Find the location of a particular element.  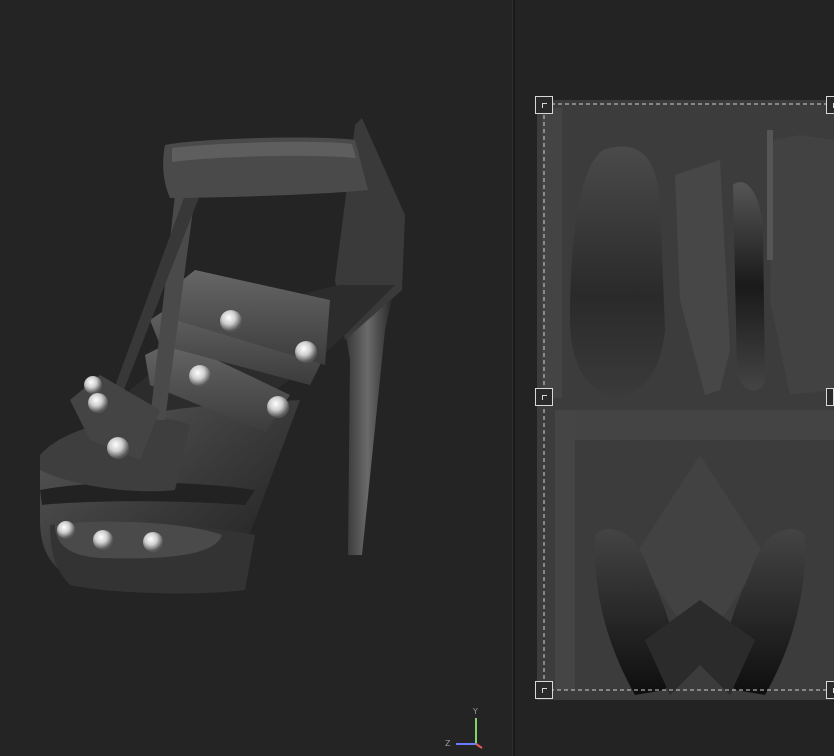

axis-gizmo: Y Z is located at coordinates (465, 730).